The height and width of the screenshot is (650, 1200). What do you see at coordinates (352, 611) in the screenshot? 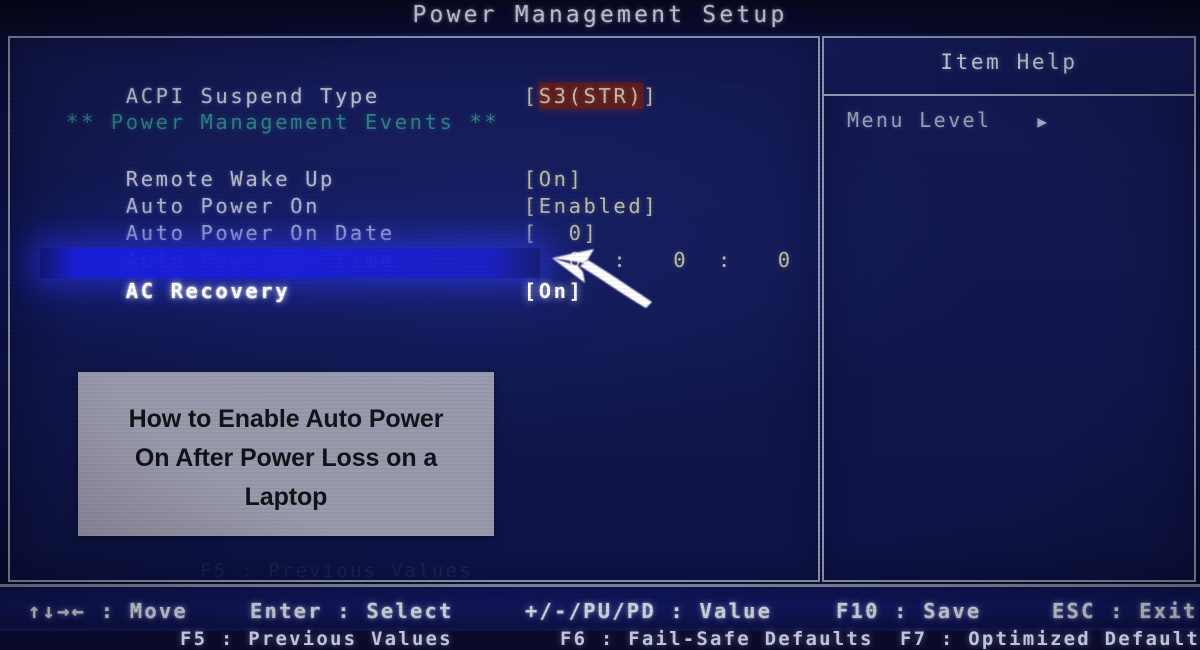
I see `status-select: Enter : Select` at bounding box center [352, 611].